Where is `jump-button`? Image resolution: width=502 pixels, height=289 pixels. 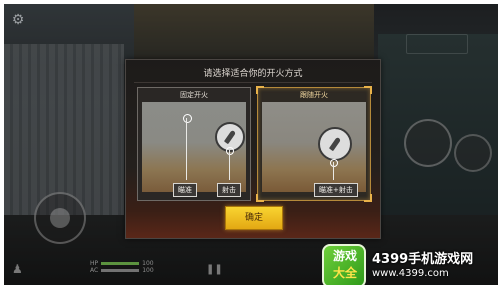 jump-button is located at coordinates (473, 153).